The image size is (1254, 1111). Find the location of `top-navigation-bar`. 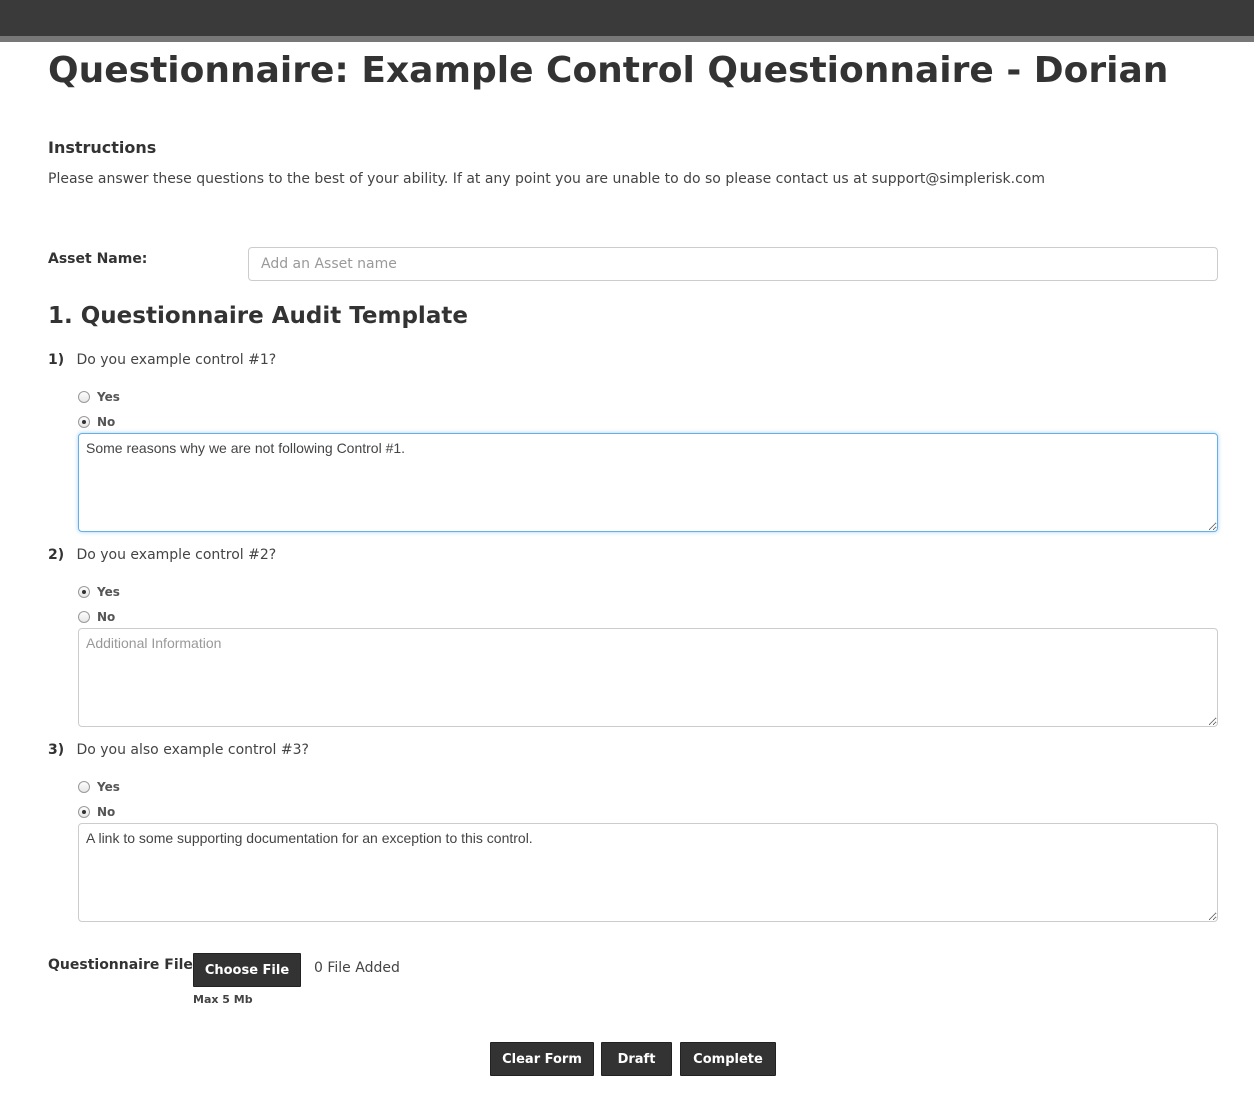

top-navigation-bar is located at coordinates (627, 18).